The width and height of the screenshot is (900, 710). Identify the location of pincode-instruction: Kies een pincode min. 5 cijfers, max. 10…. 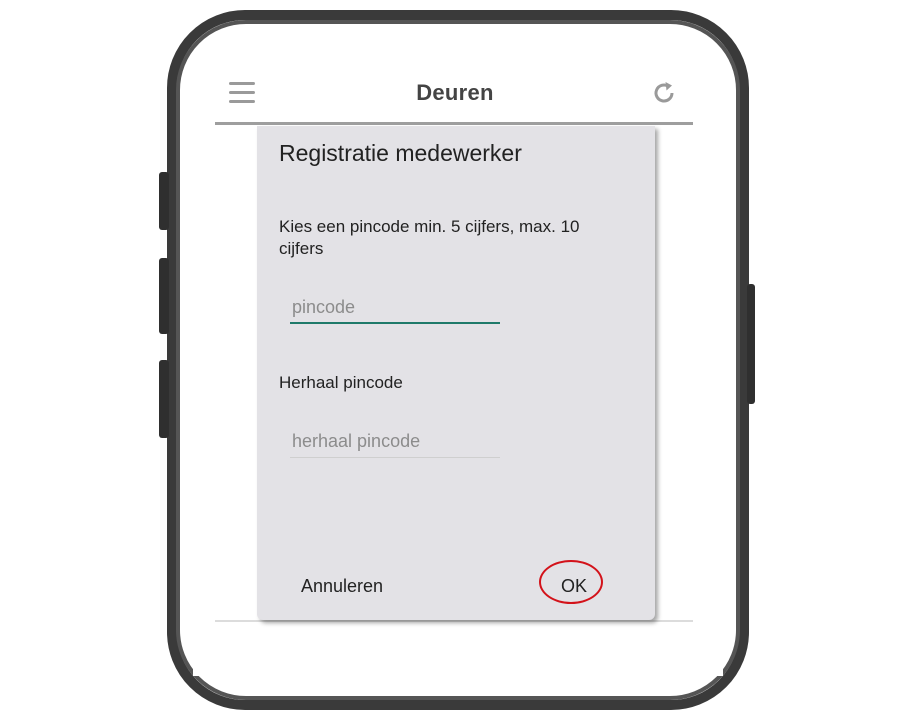
(429, 237).